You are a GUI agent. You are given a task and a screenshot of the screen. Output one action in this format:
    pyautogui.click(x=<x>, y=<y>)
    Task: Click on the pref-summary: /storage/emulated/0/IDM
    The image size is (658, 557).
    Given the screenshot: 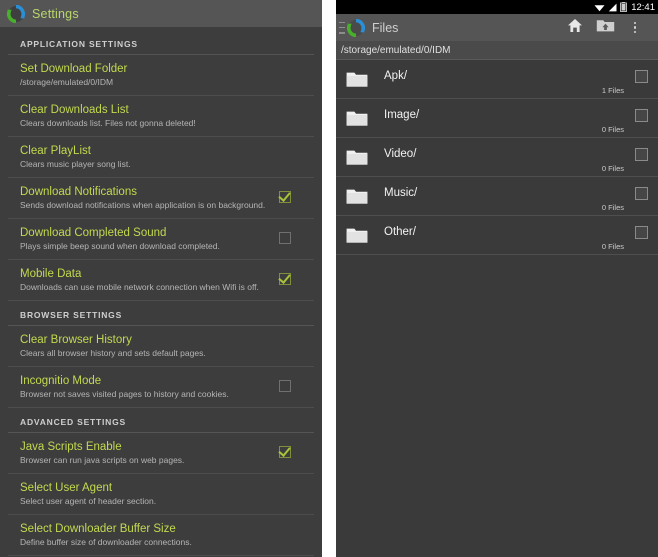 What is the action you would take?
    pyautogui.click(x=67, y=82)
    